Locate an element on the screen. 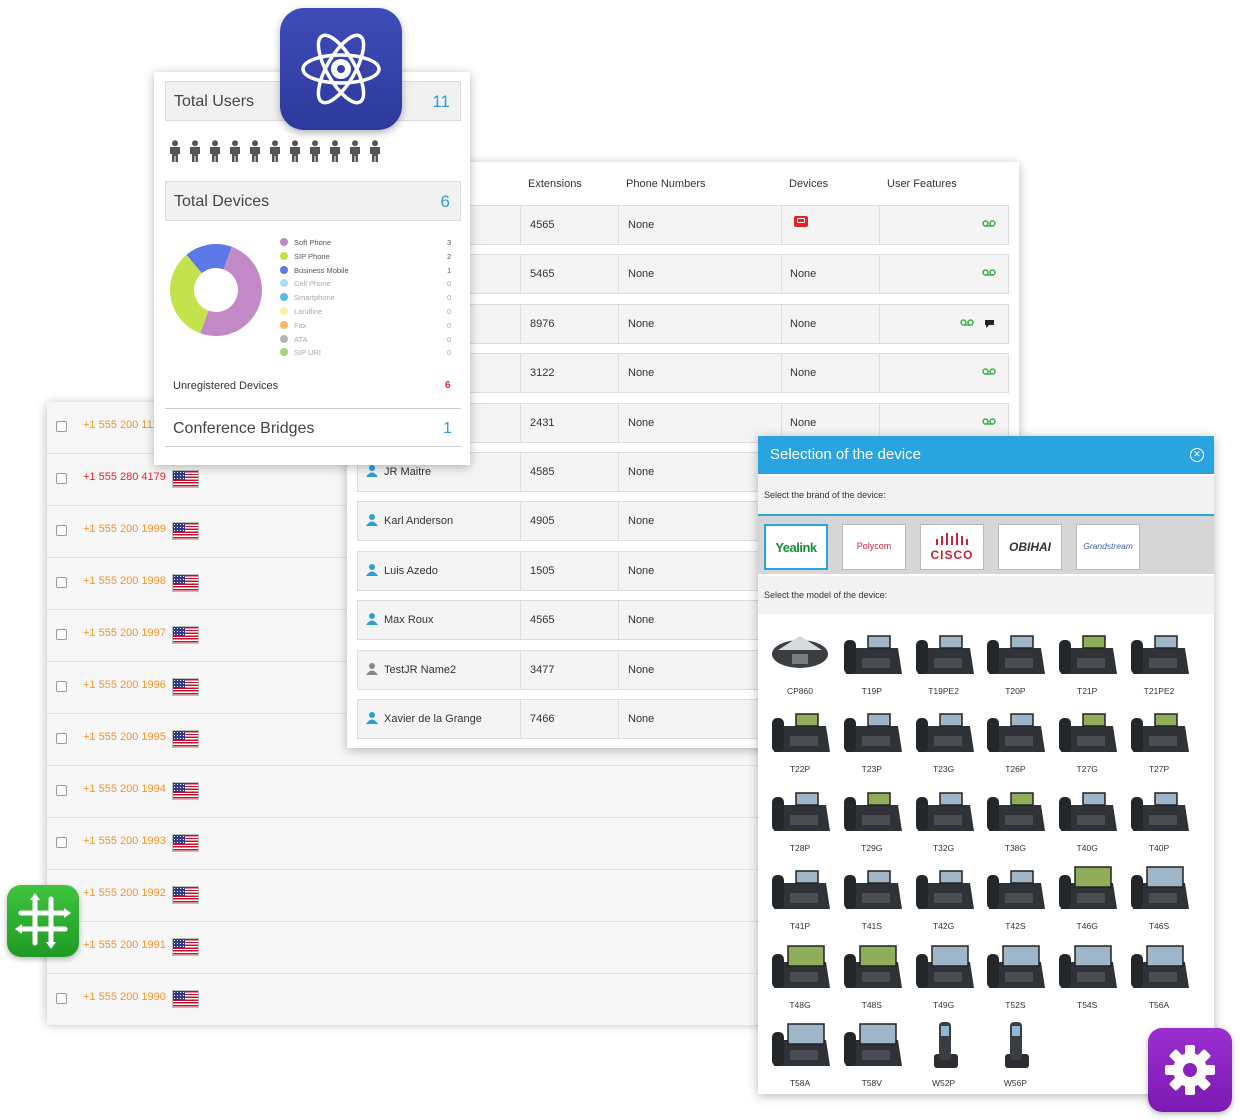 Image resolution: width=1240 pixels, height=1120 pixels. device-model: T32G is located at coordinates (944, 818).